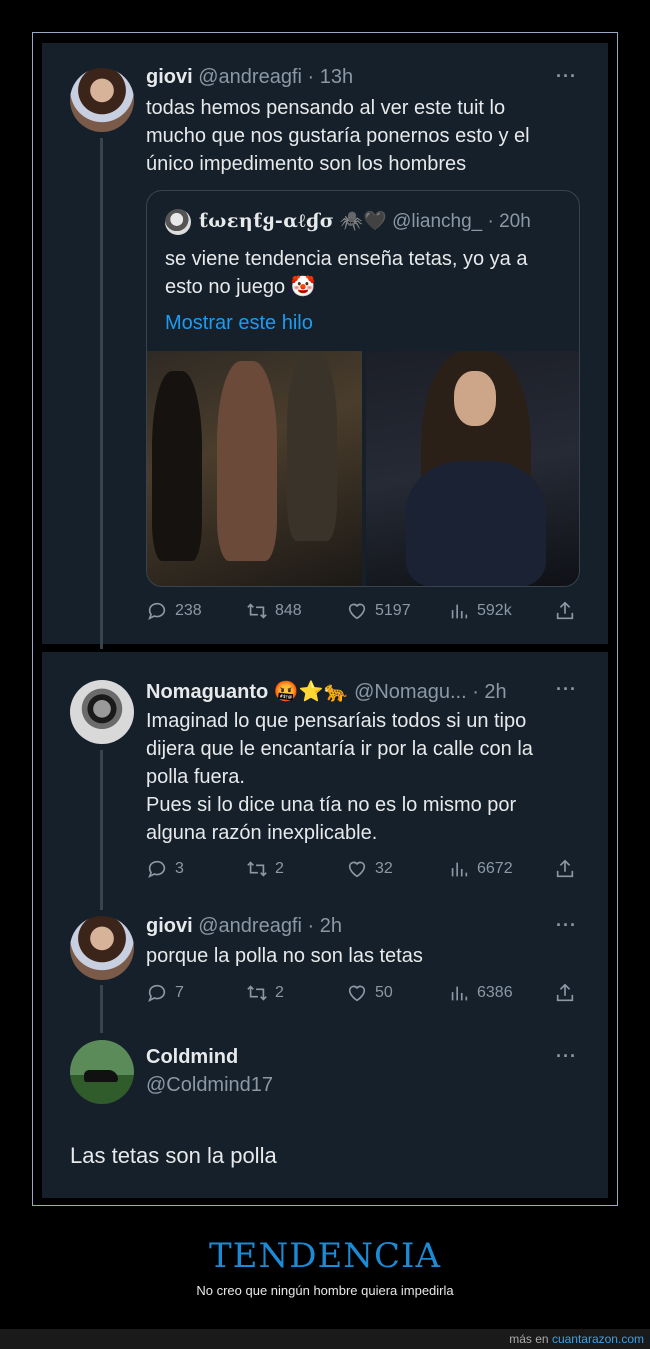 The image size is (650, 1349). Describe the element at coordinates (239, 323) in the screenshot. I see `show-thread-link: Mostrar este hilo` at that location.